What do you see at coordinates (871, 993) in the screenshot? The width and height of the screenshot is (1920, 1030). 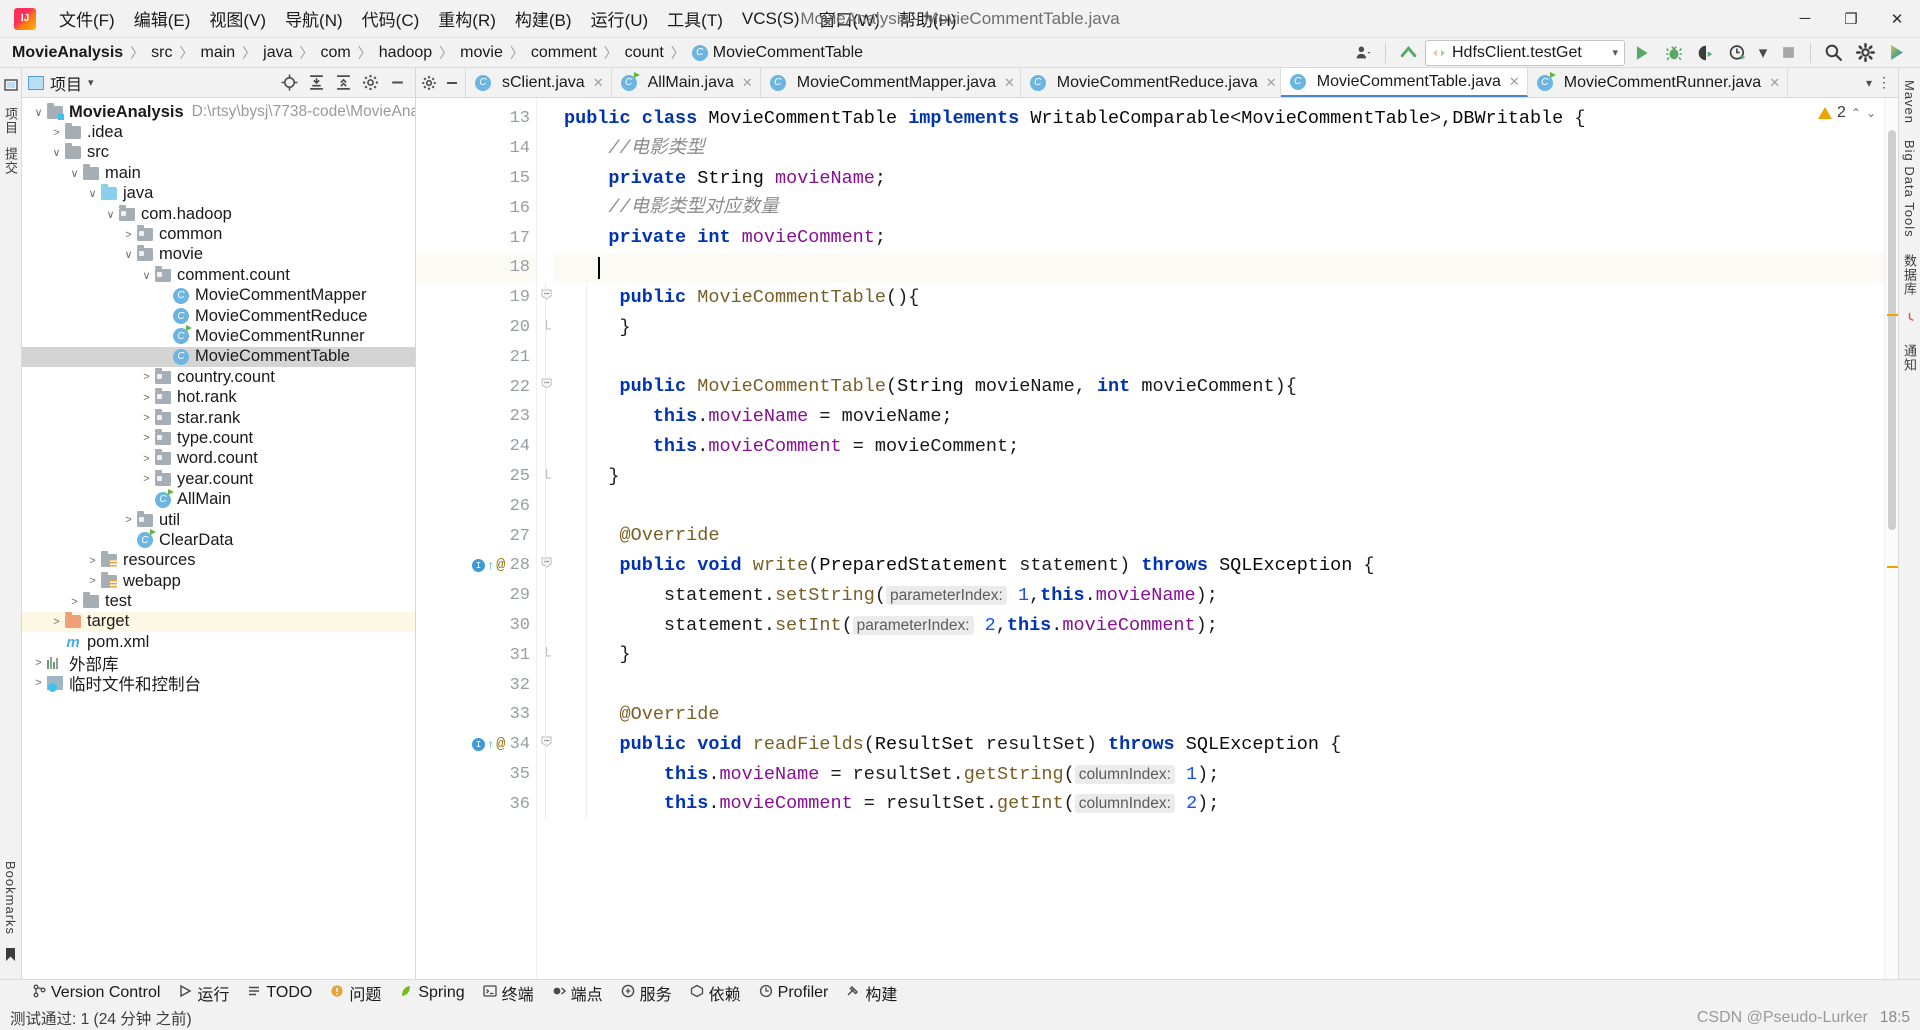 I see `tool-window-构建: 构建` at bounding box center [871, 993].